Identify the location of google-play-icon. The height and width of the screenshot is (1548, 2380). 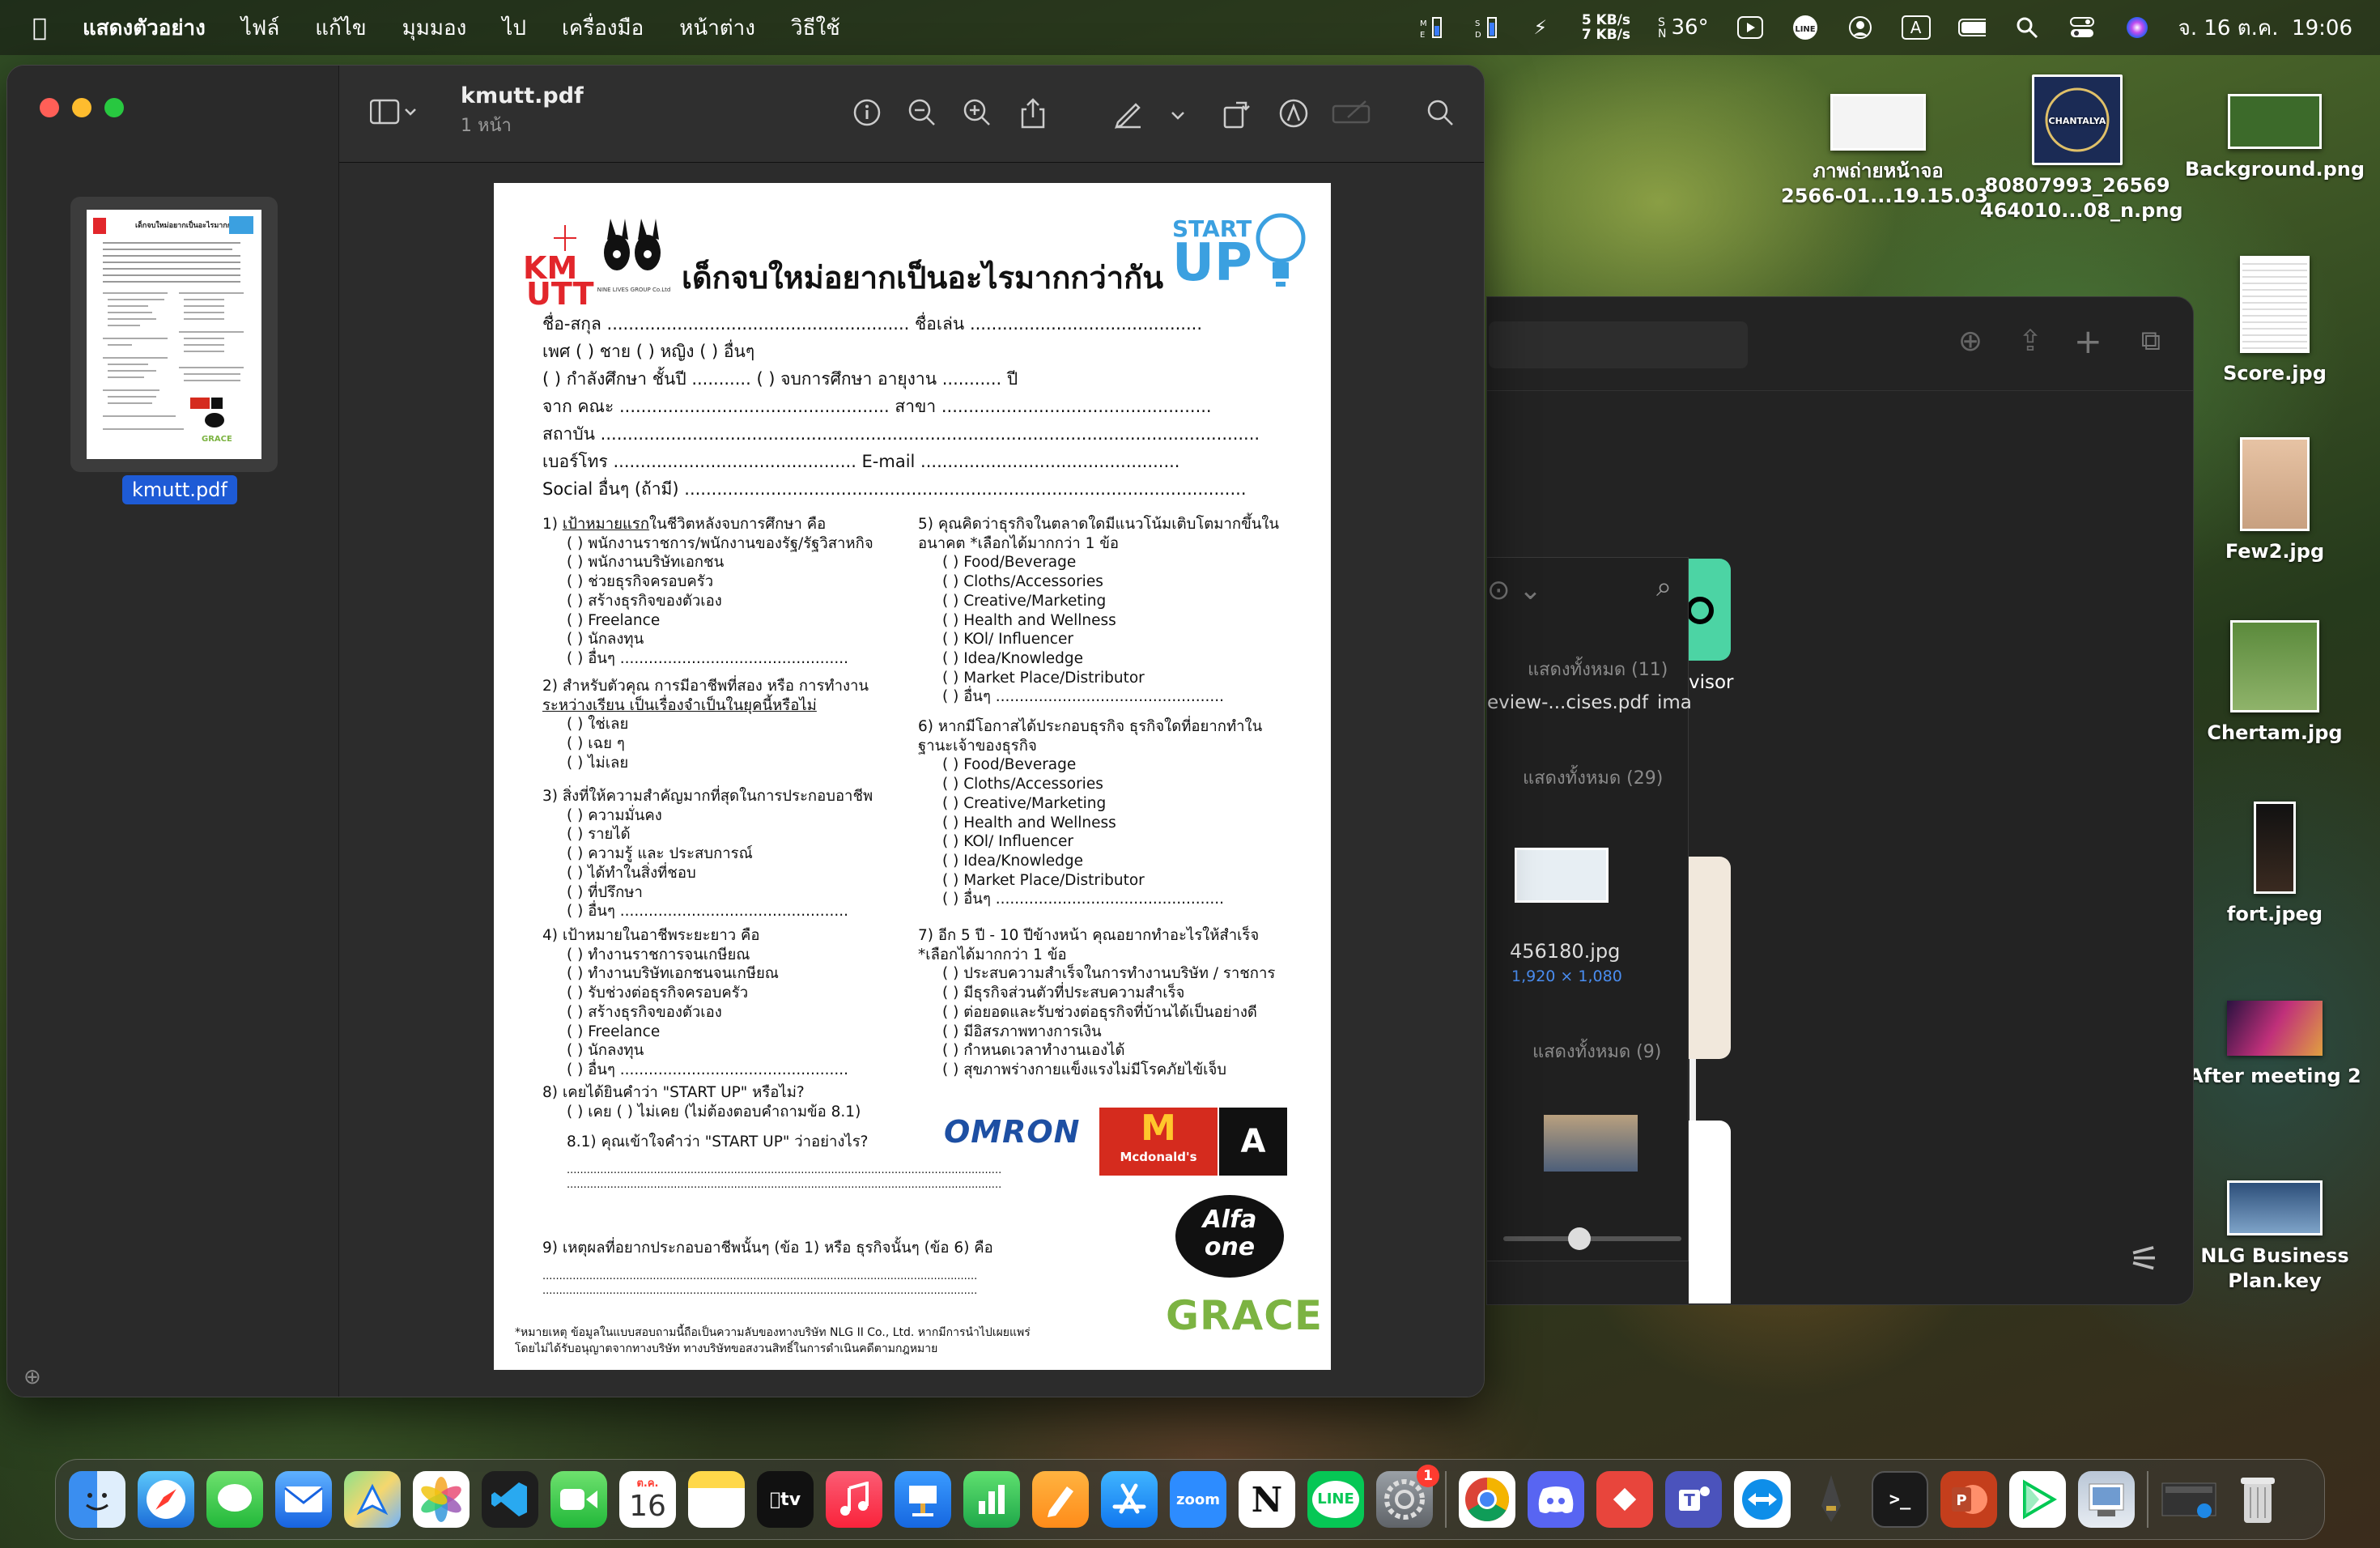
(2037, 1499).